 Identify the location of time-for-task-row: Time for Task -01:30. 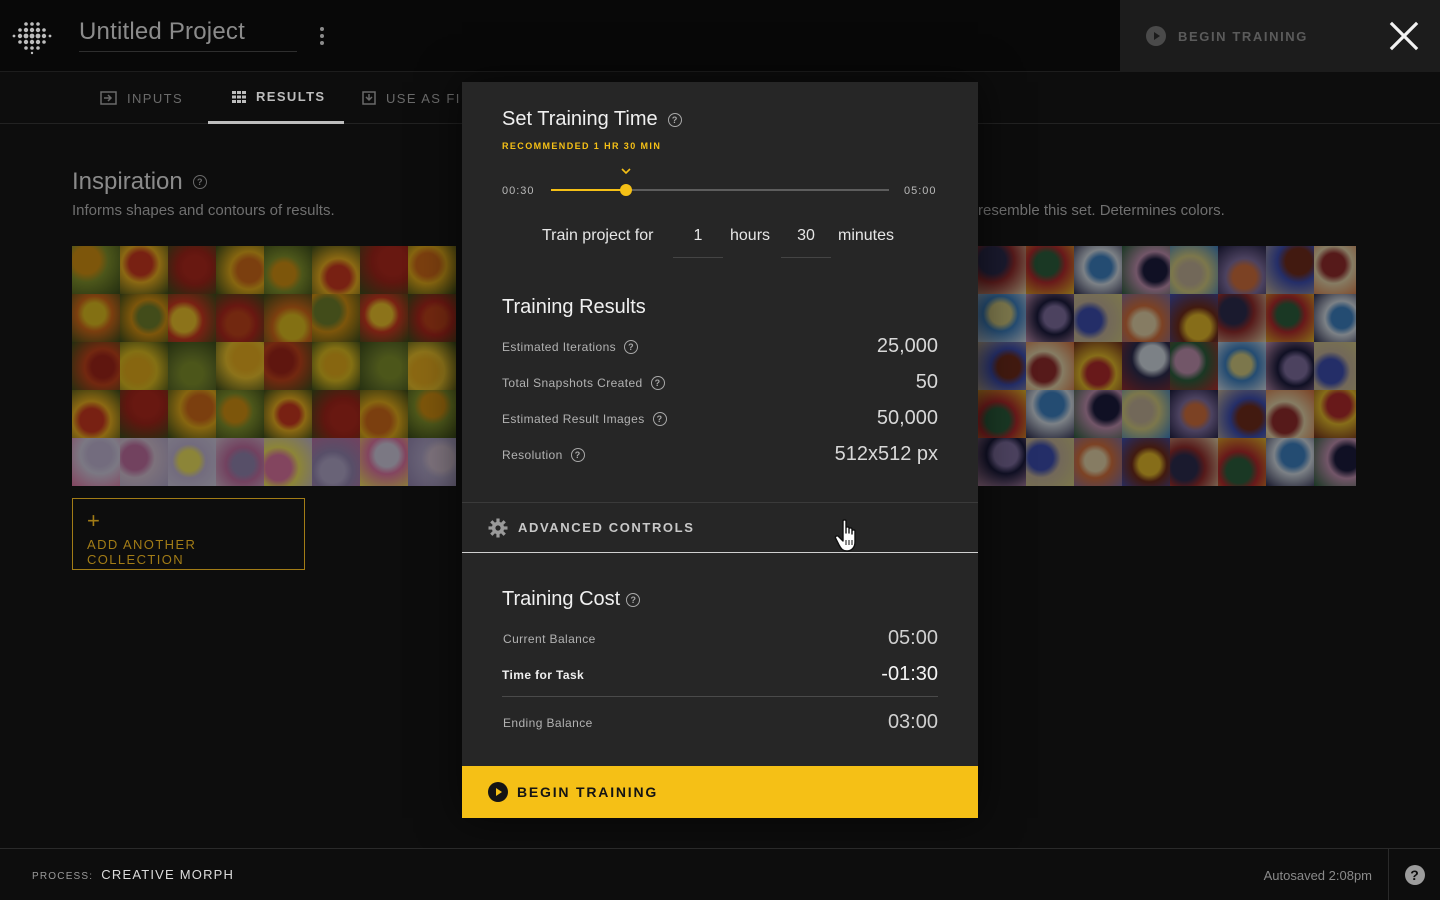
(720, 675).